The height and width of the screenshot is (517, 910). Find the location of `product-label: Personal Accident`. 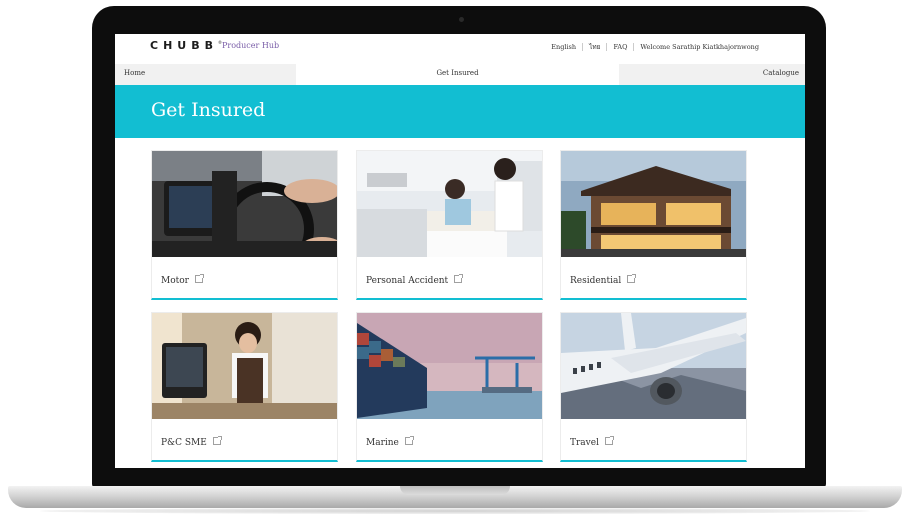

product-label: Personal Accident is located at coordinates (415, 280).